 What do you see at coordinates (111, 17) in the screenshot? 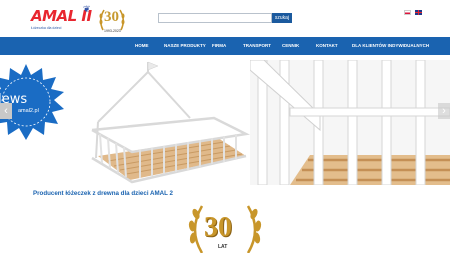
I see `anniversary-number: 30` at bounding box center [111, 17].